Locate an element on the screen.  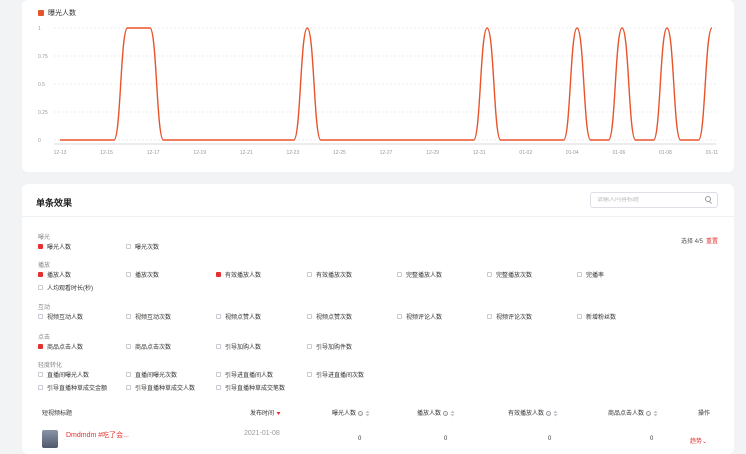
metric-checkbox: 播放次数 is located at coordinates (142, 274).